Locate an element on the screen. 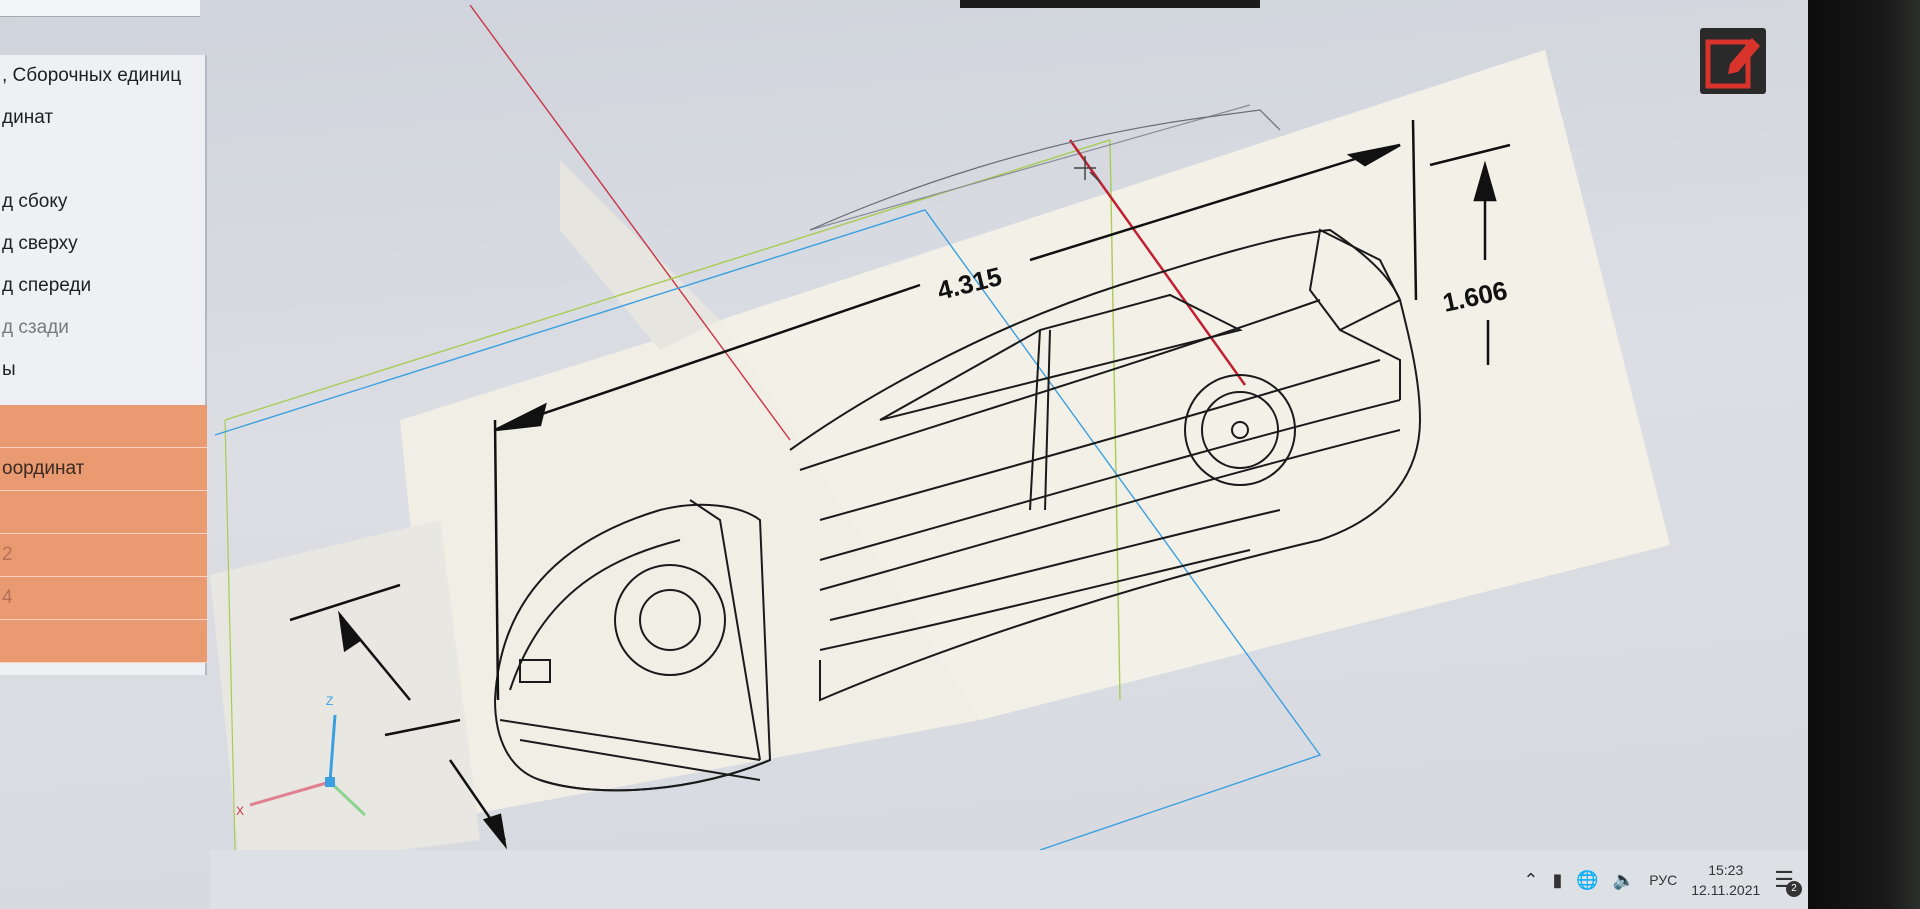  panel-item-orange-4: 2 is located at coordinates (103, 555).